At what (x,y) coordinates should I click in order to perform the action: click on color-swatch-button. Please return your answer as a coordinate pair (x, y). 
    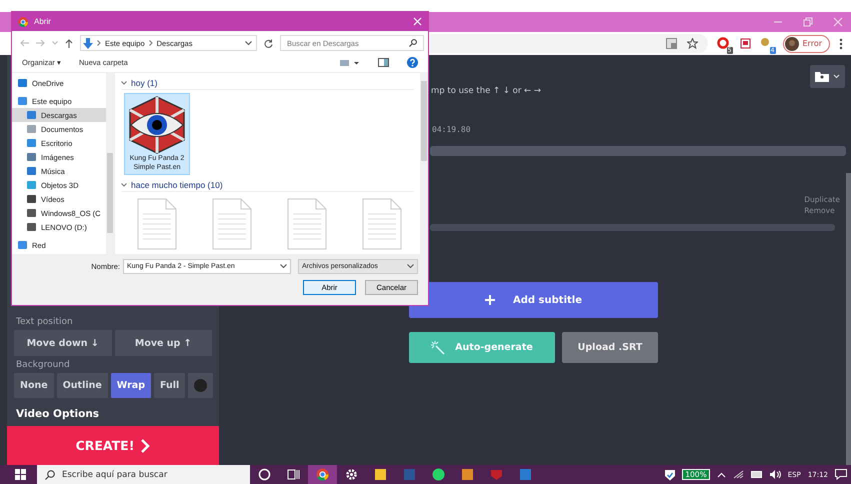
    Looking at the image, I should click on (201, 385).